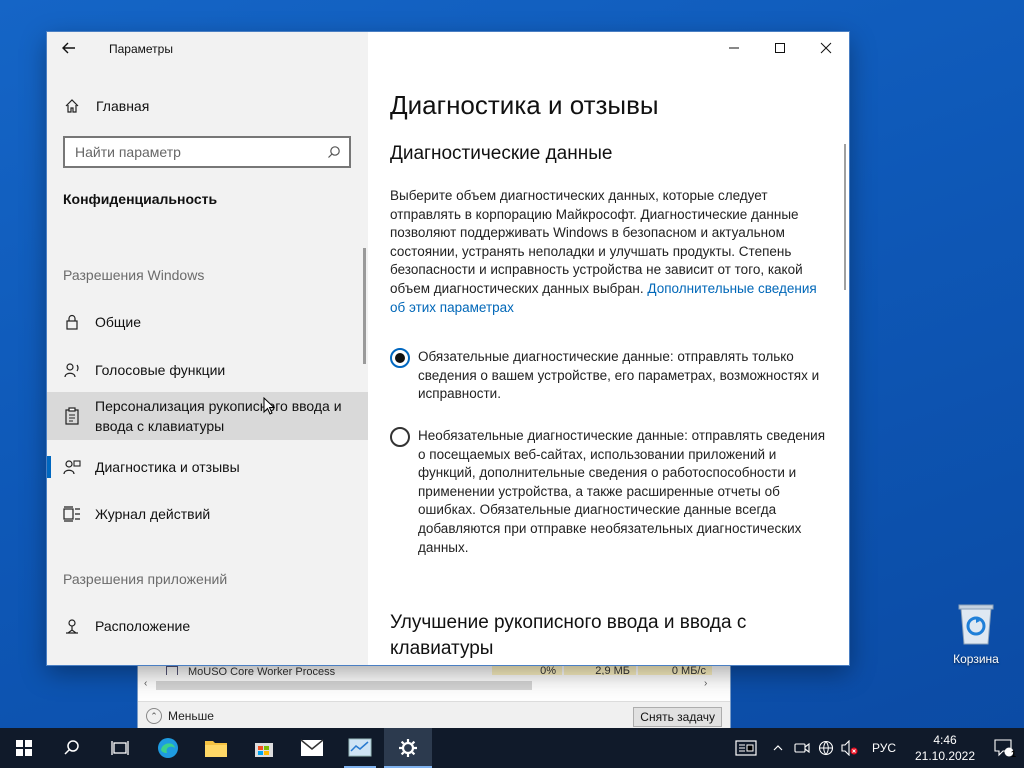  I want to click on sidebar-item-label: Расположение, so click(143, 626).